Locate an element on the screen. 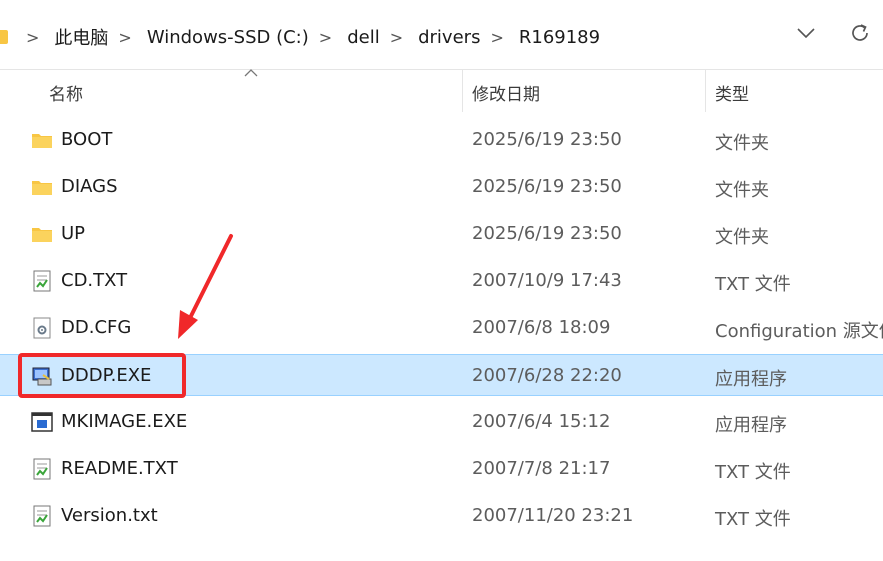 The height and width of the screenshot is (561, 883). file-date: 2007/11/20 23:21 is located at coordinates (553, 515).